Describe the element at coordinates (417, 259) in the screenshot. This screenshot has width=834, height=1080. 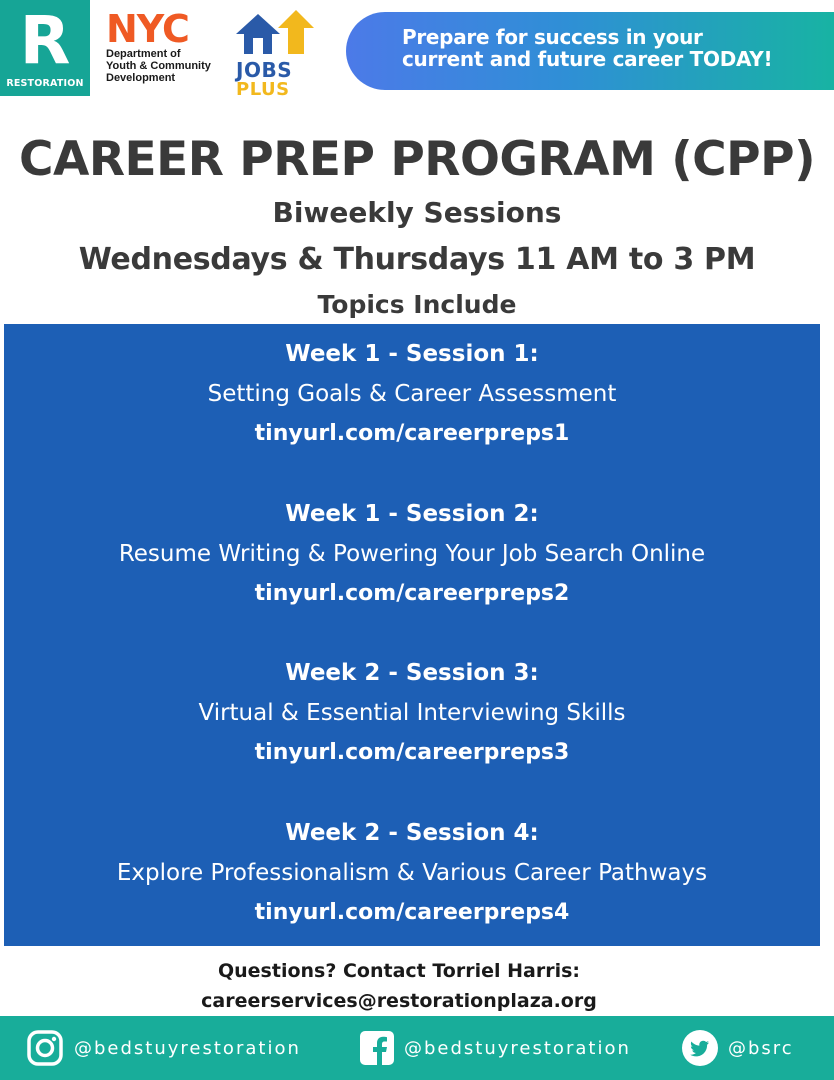
I see `schedule-days-times: Wednesdays & Thursdays 11 AM to 3 PM` at that location.